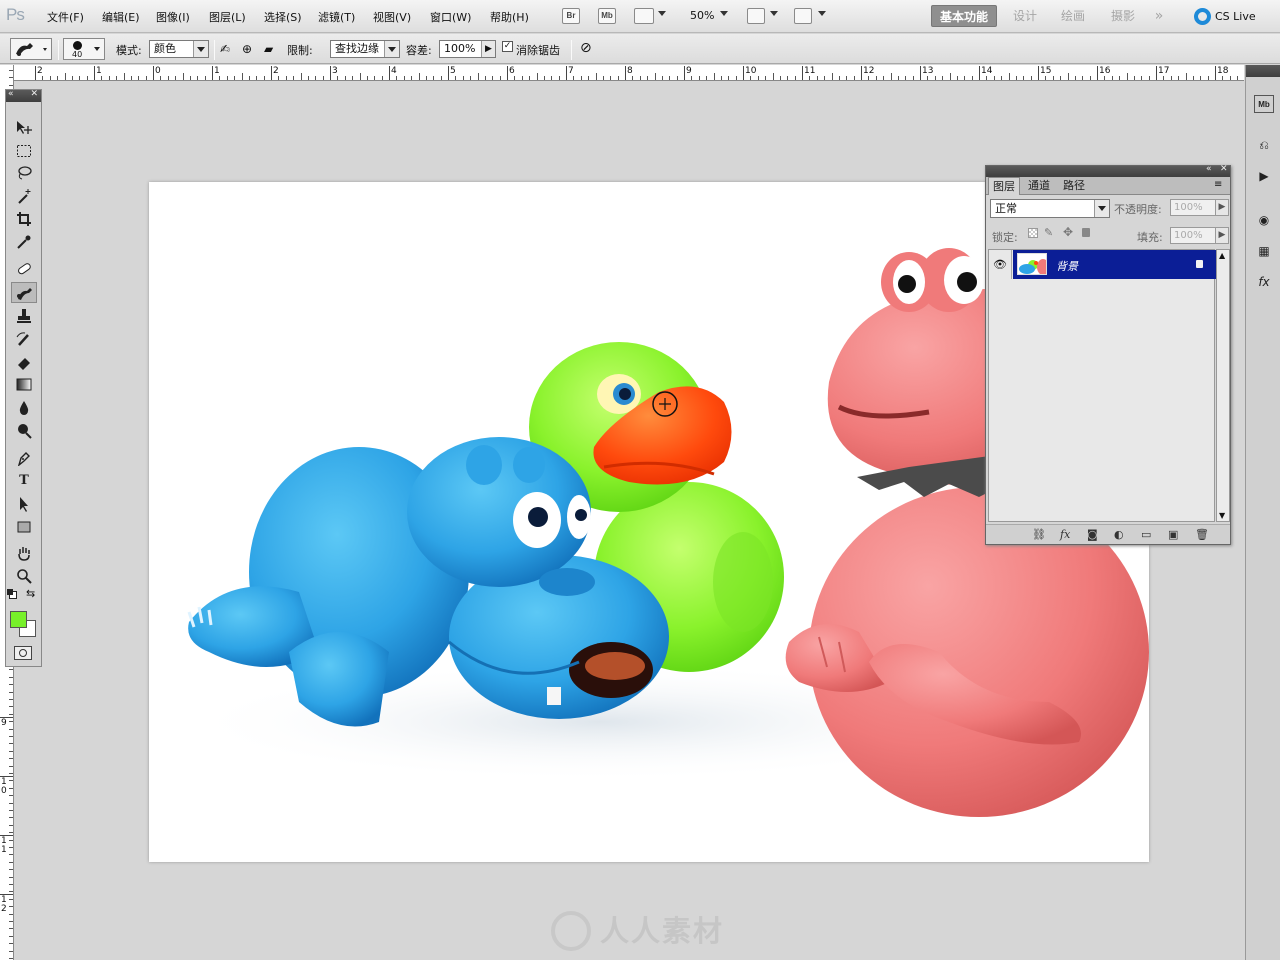  What do you see at coordinates (336, 17) in the screenshot?
I see `menu-filter: 滤镜(T)` at bounding box center [336, 17].